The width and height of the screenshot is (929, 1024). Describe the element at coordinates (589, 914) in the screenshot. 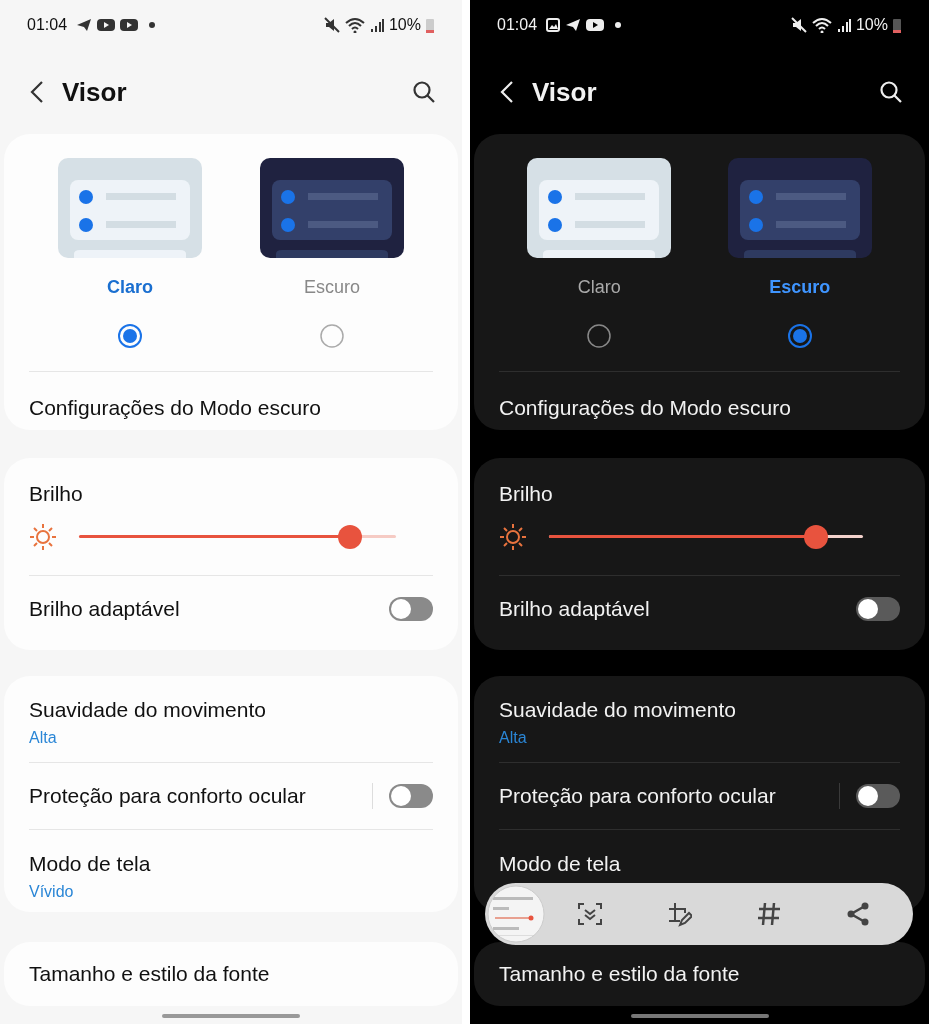

I see `scroll-capture-icon` at that location.